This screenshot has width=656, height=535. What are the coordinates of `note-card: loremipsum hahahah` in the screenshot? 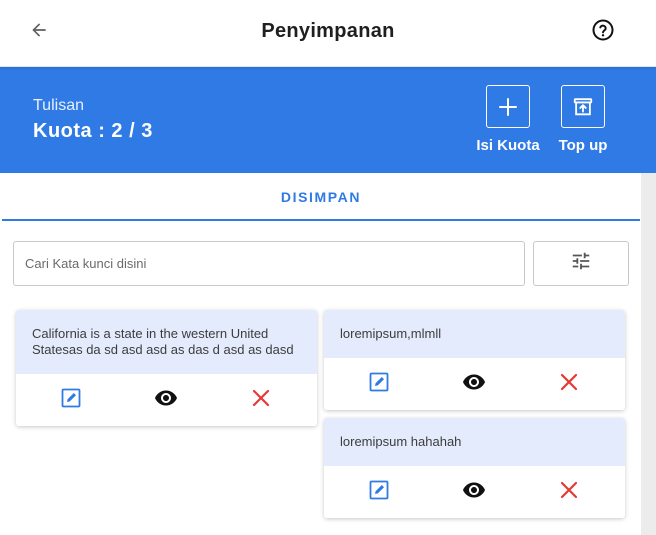 It's located at (474, 468).